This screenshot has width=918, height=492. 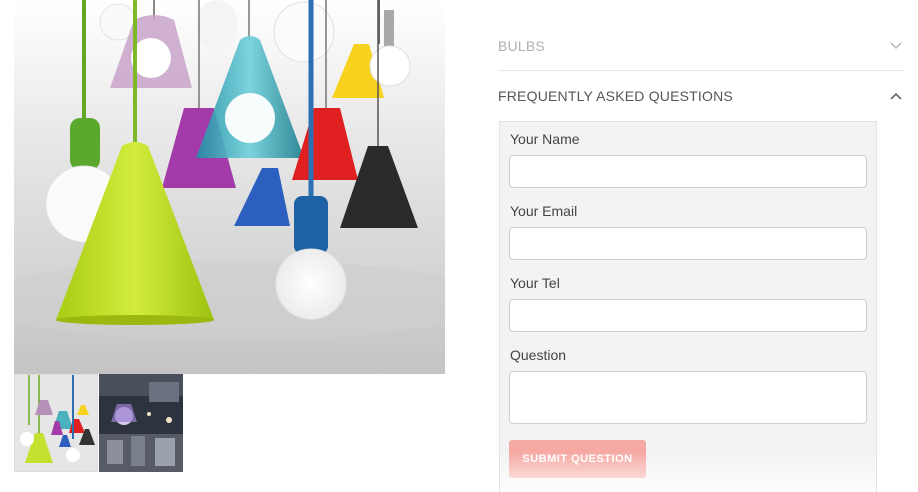 What do you see at coordinates (521, 46) in the screenshot?
I see `accordion-bulbs-label: BULBS` at bounding box center [521, 46].